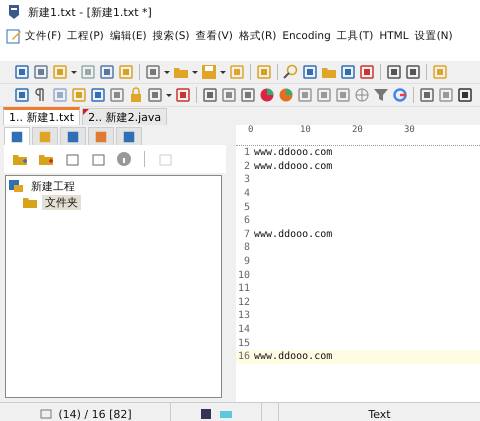 Image resolution: width=480 pixels, height=421 pixels. I want to click on tree-item: 新建工程, so click(53, 186).